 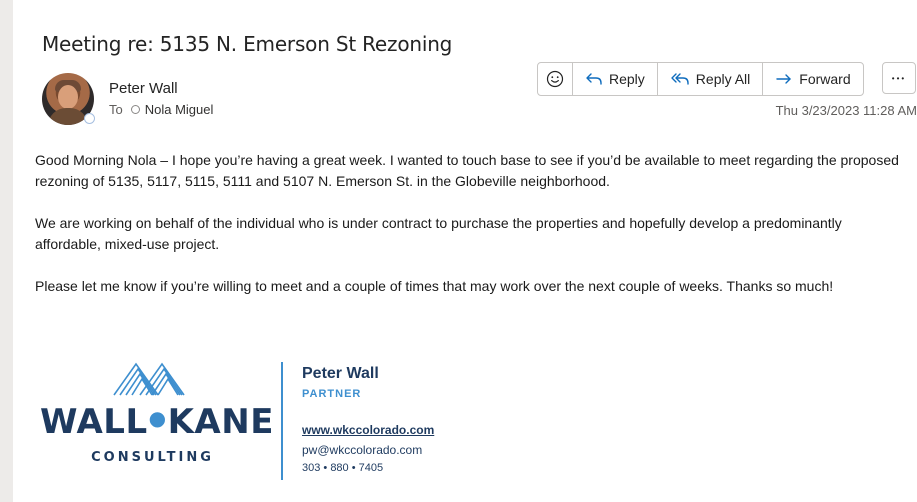 What do you see at coordinates (362, 450) in the screenshot?
I see `signature-email: pw@wkccolorado.com` at bounding box center [362, 450].